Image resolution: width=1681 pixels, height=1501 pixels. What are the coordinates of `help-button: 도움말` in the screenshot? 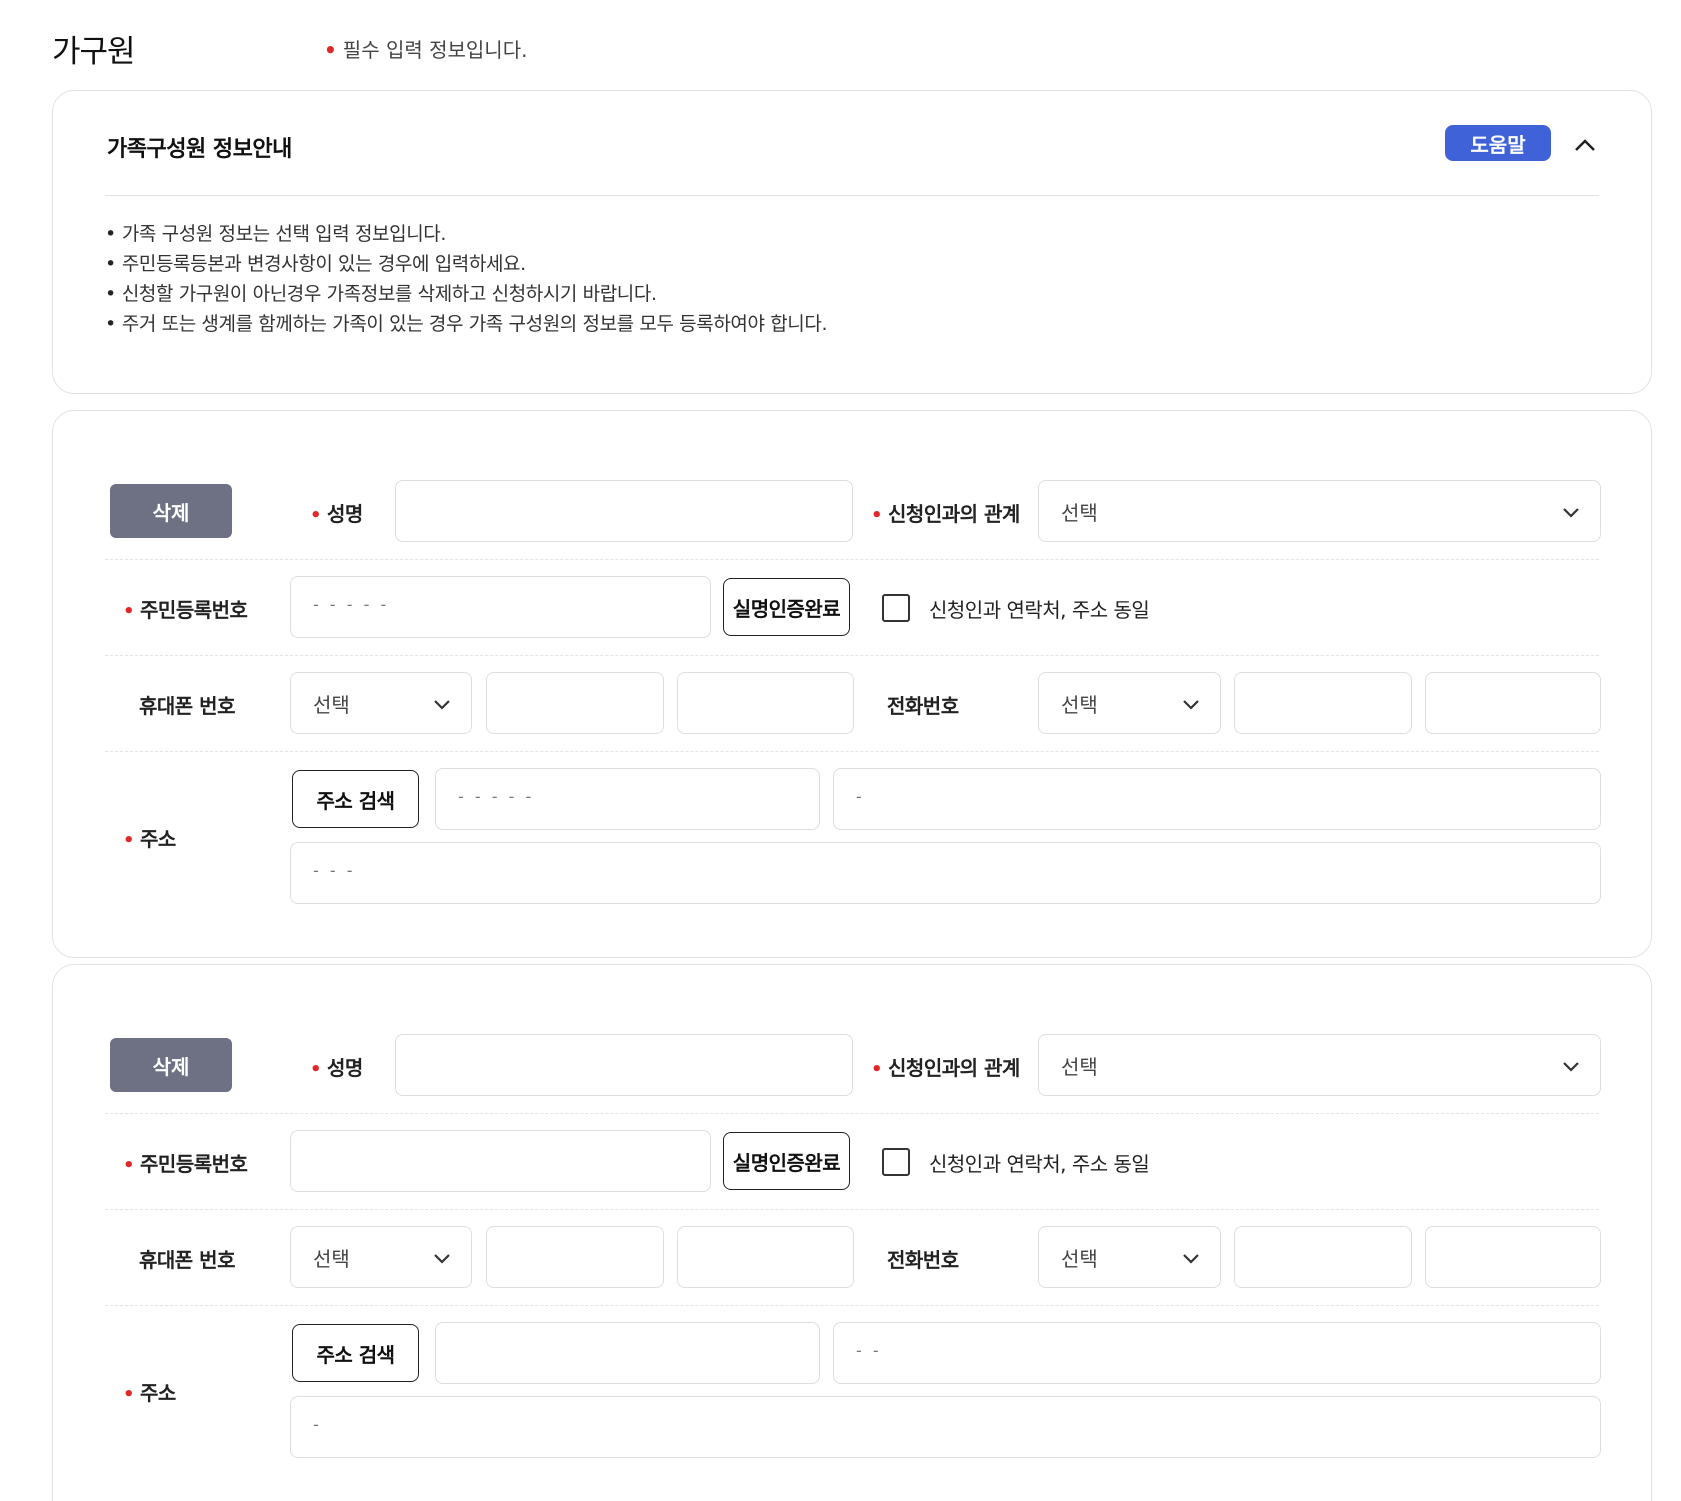 It's located at (1498, 143).